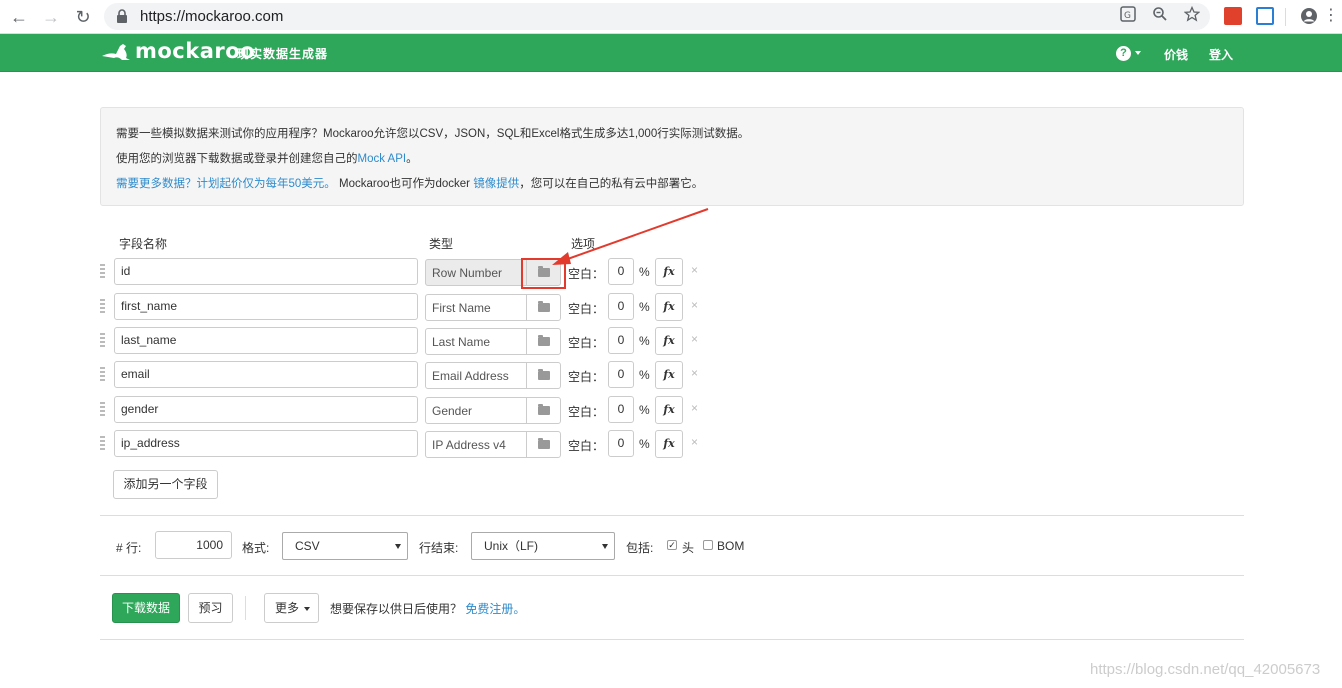 The width and height of the screenshot is (1342, 688). Describe the element at coordinates (266, 409) in the screenshot. I see `field-name-input: gender` at that location.